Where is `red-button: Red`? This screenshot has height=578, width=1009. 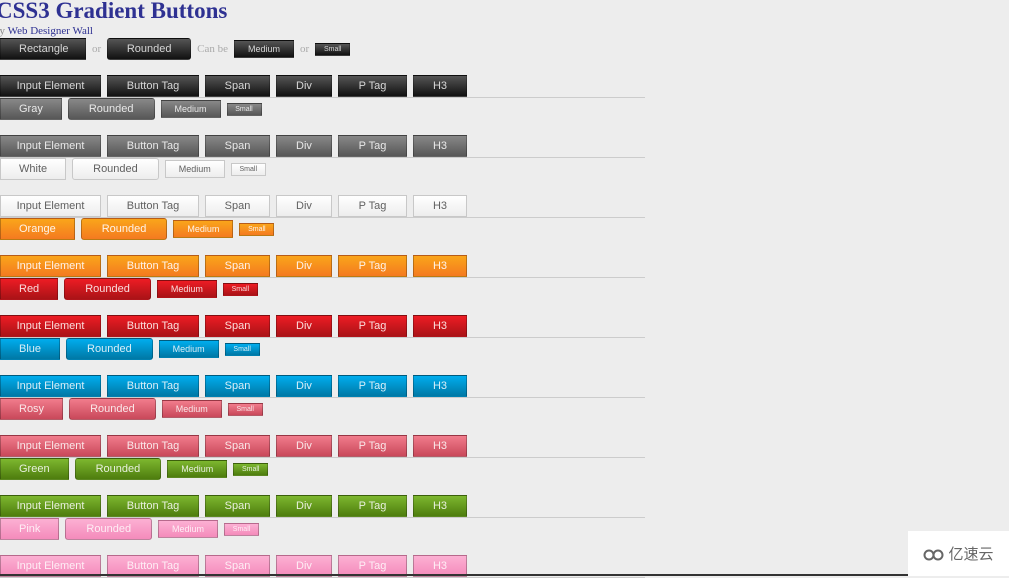 red-button: Red is located at coordinates (29, 289).